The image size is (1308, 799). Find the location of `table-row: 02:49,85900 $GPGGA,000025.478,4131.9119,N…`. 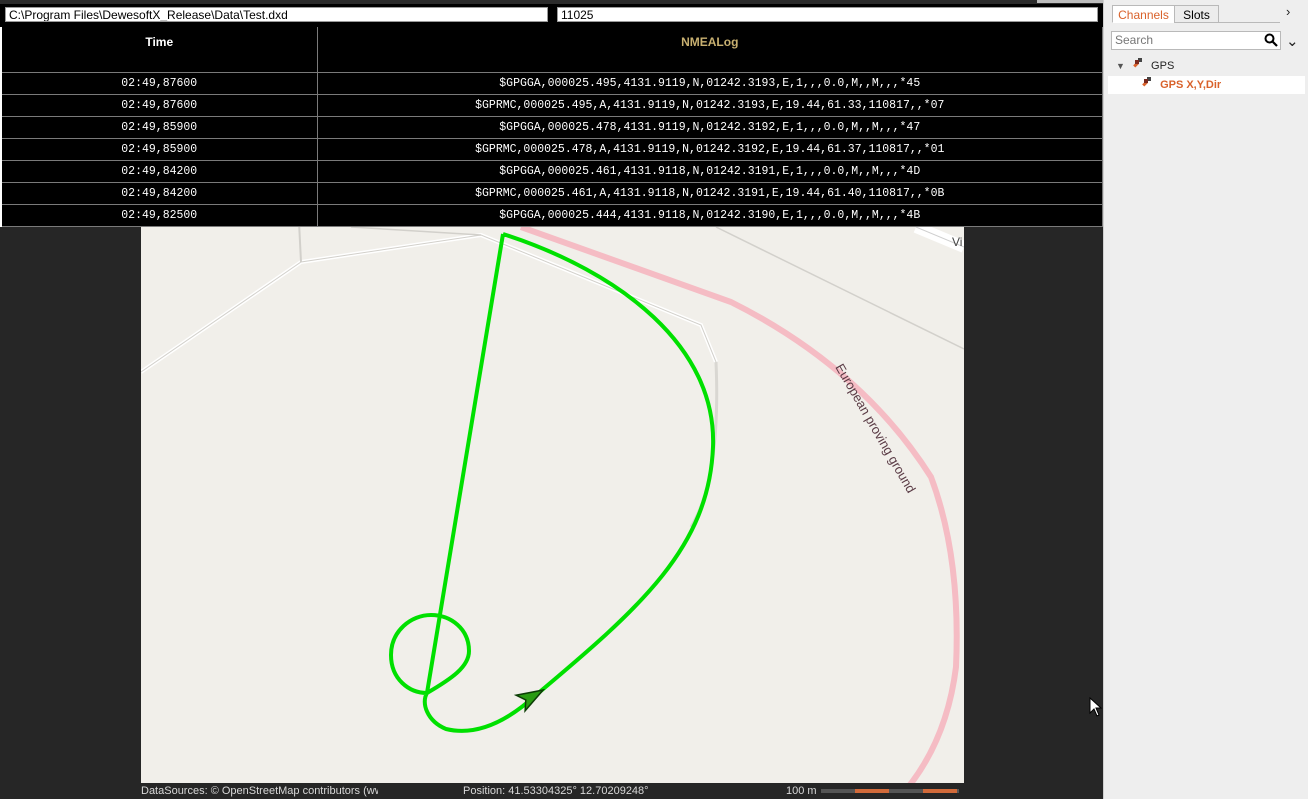

table-row: 02:49,85900 $GPGGA,000025.478,4131.9119,N… is located at coordinates (552, 127).